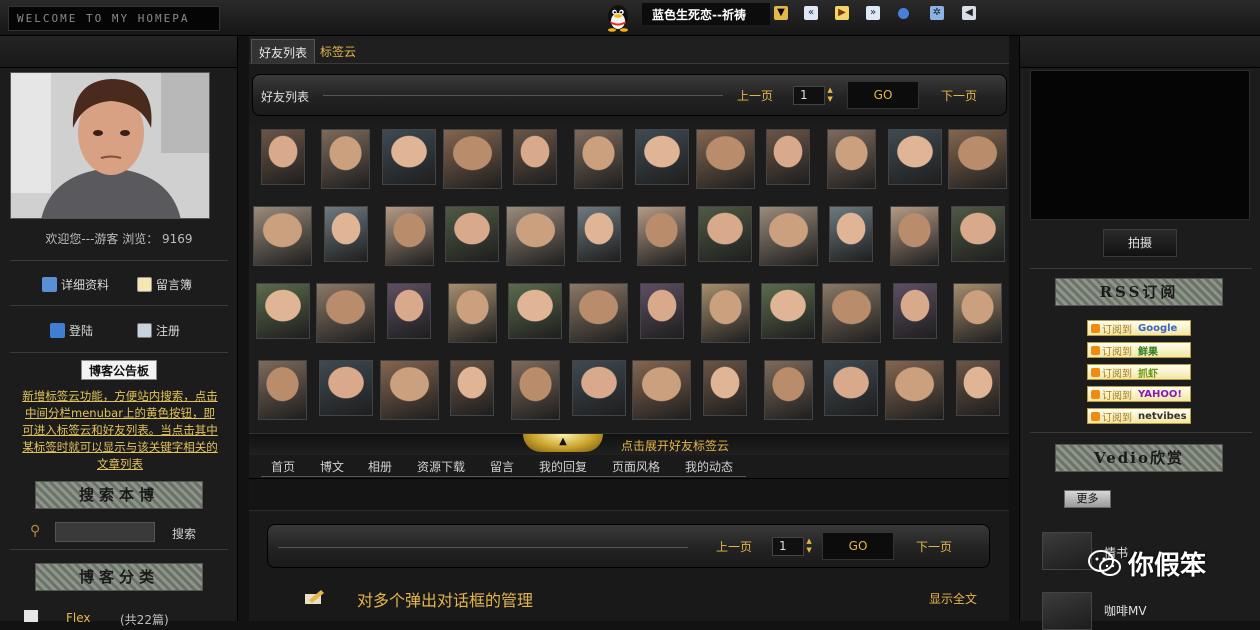 This screenshot has height=630, width=1260. I want to click on volume-icon: ◀, so click(969, 13).